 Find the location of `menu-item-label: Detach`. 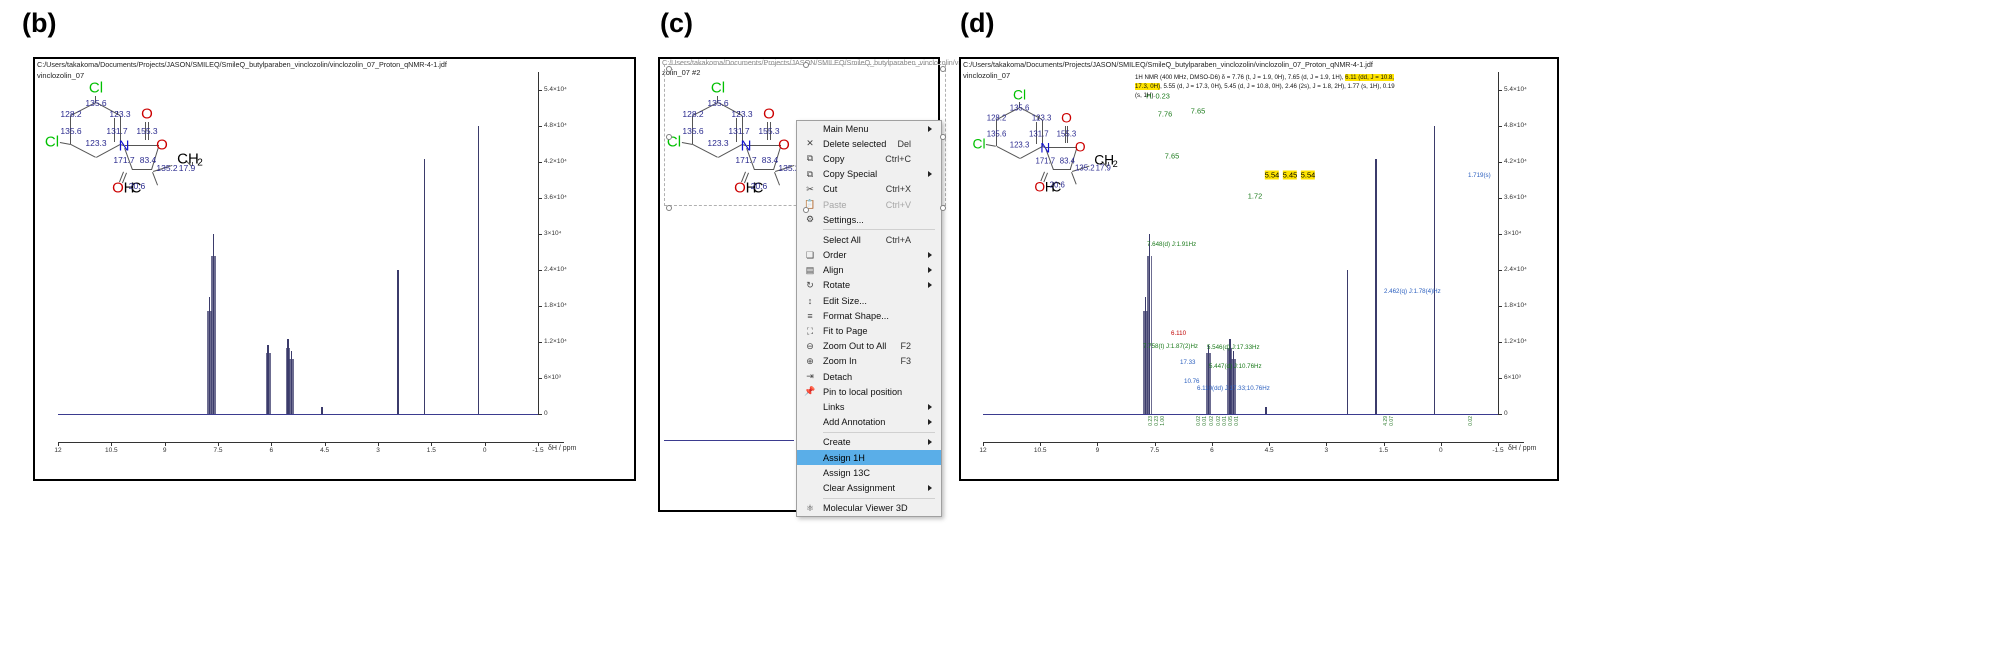

menu-item-label: Detach is located at coordinates (838, 376).